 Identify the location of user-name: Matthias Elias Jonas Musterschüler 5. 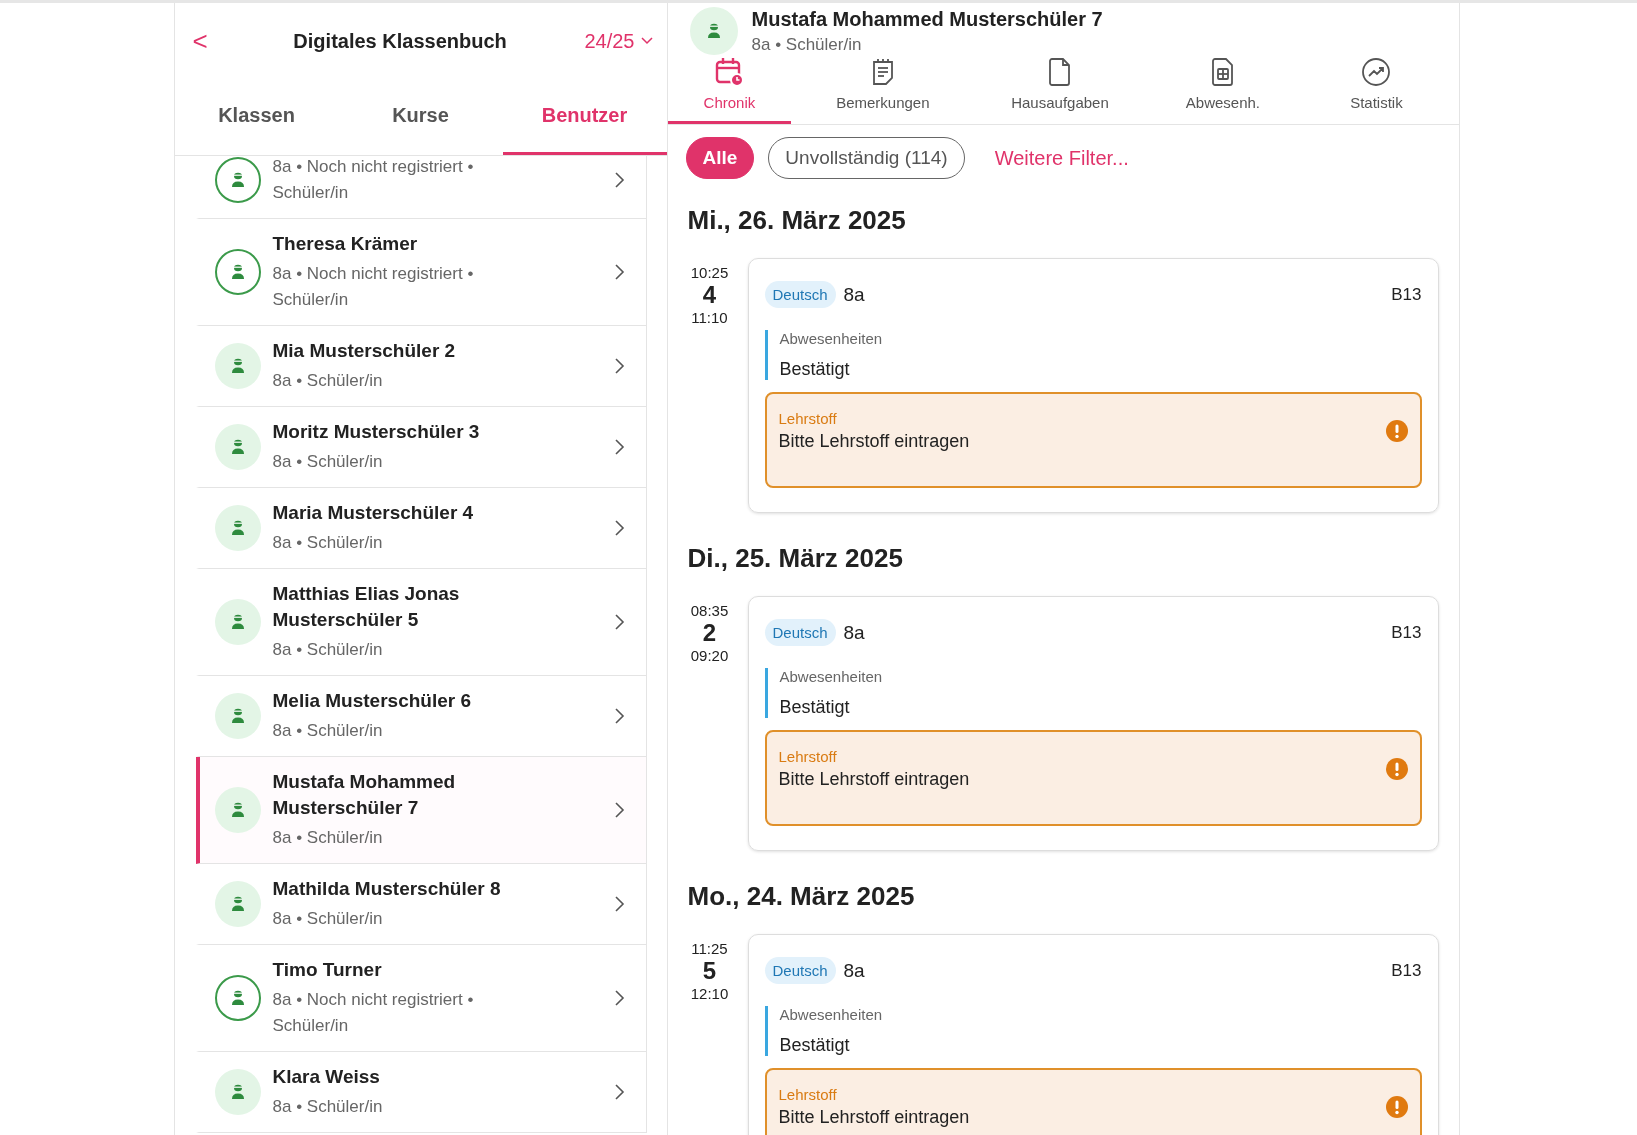
(366, 607).